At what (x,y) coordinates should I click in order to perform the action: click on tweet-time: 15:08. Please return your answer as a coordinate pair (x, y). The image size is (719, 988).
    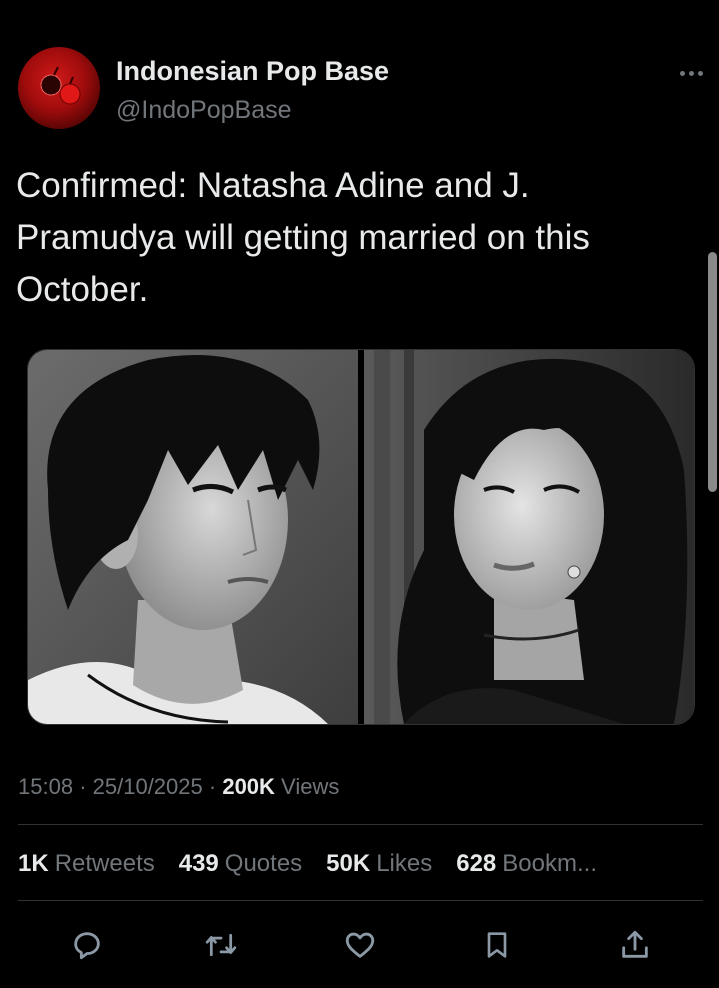
    Looking at the image, I should click on (45, 786).